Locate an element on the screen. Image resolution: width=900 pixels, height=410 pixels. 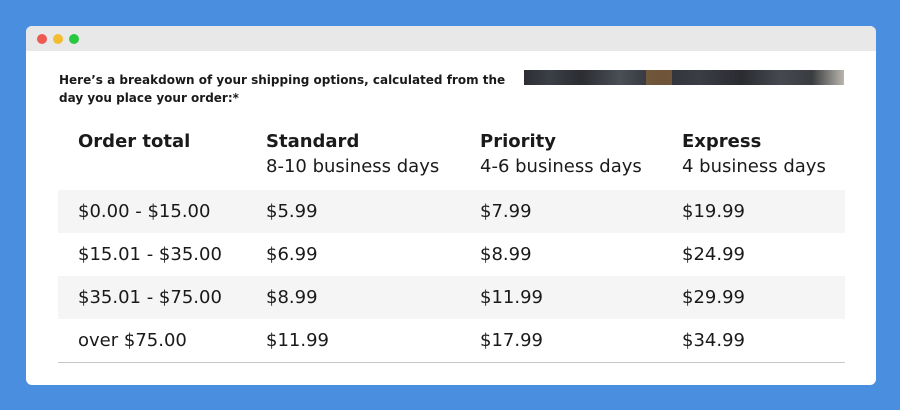
express-price-cell: $24.99 is located at coordinates (713, 254).